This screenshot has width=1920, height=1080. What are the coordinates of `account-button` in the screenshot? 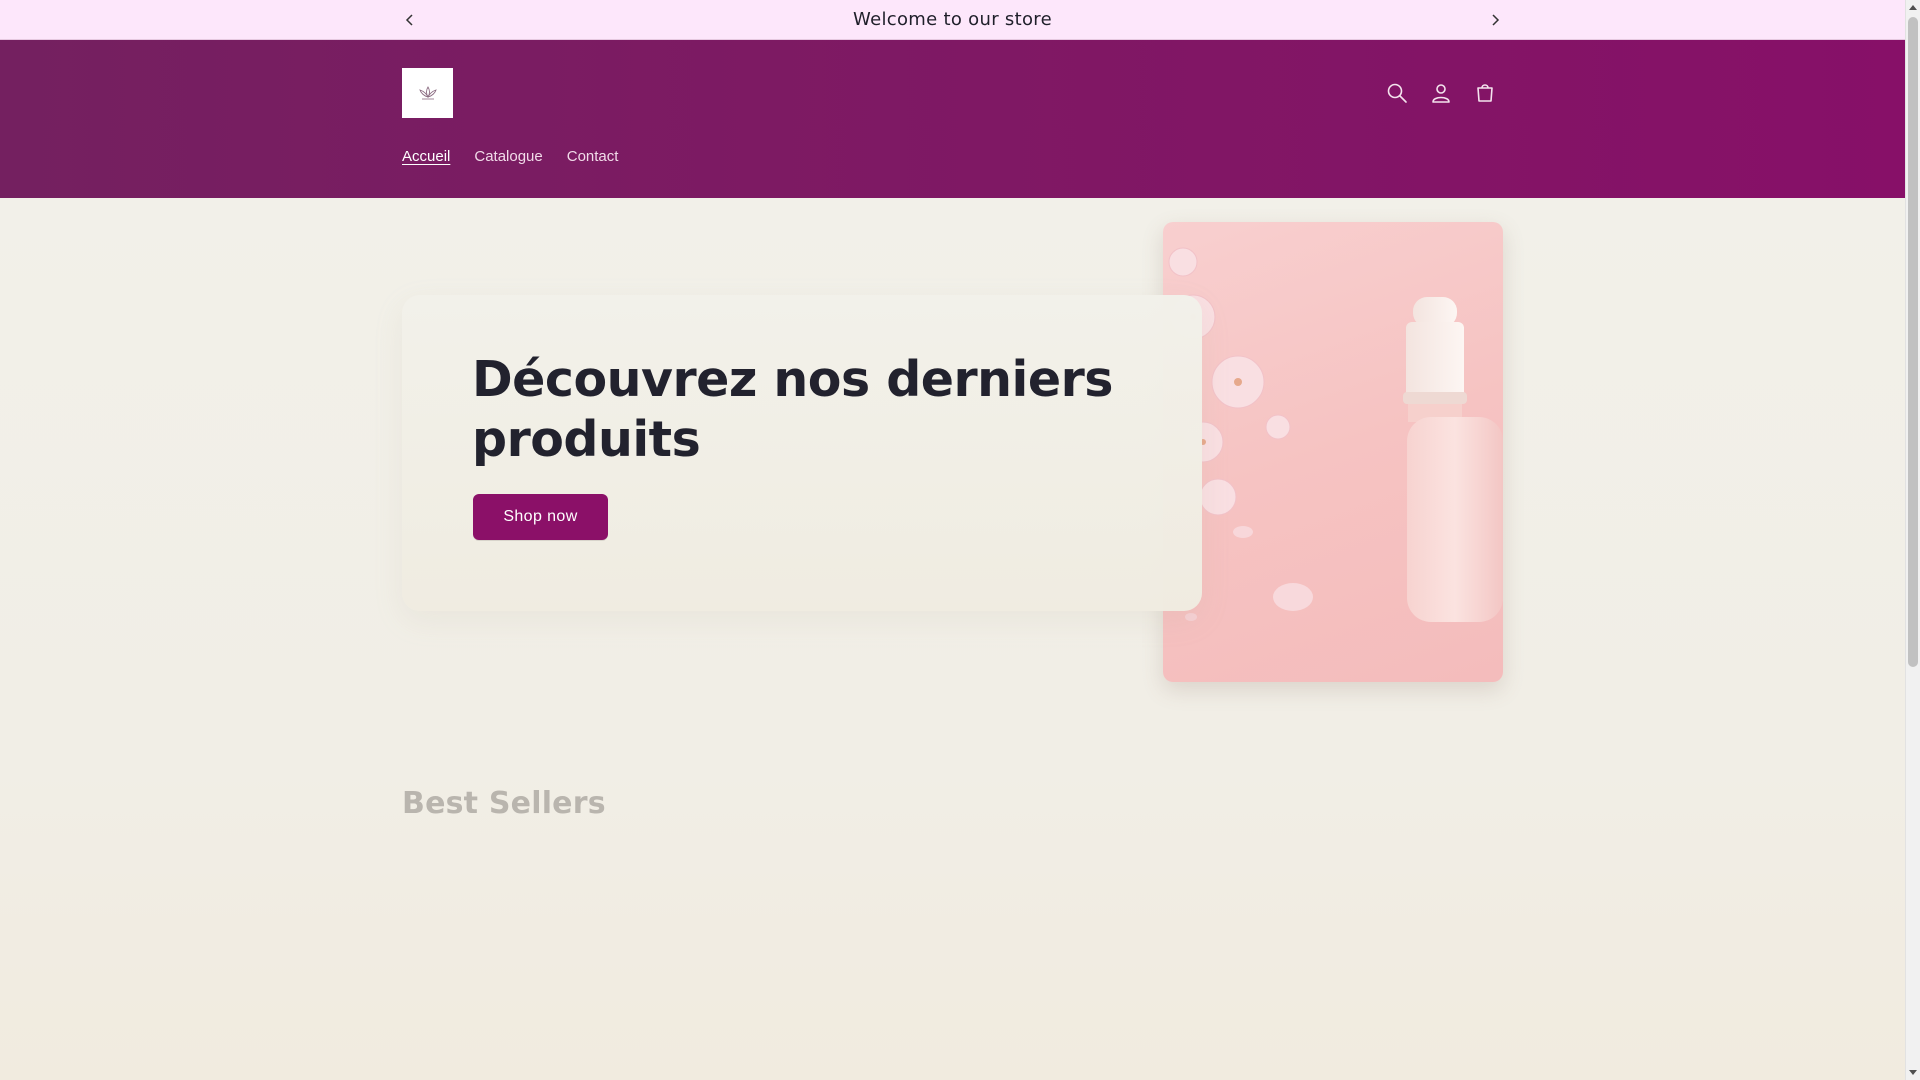 It's located at (1441, 93).